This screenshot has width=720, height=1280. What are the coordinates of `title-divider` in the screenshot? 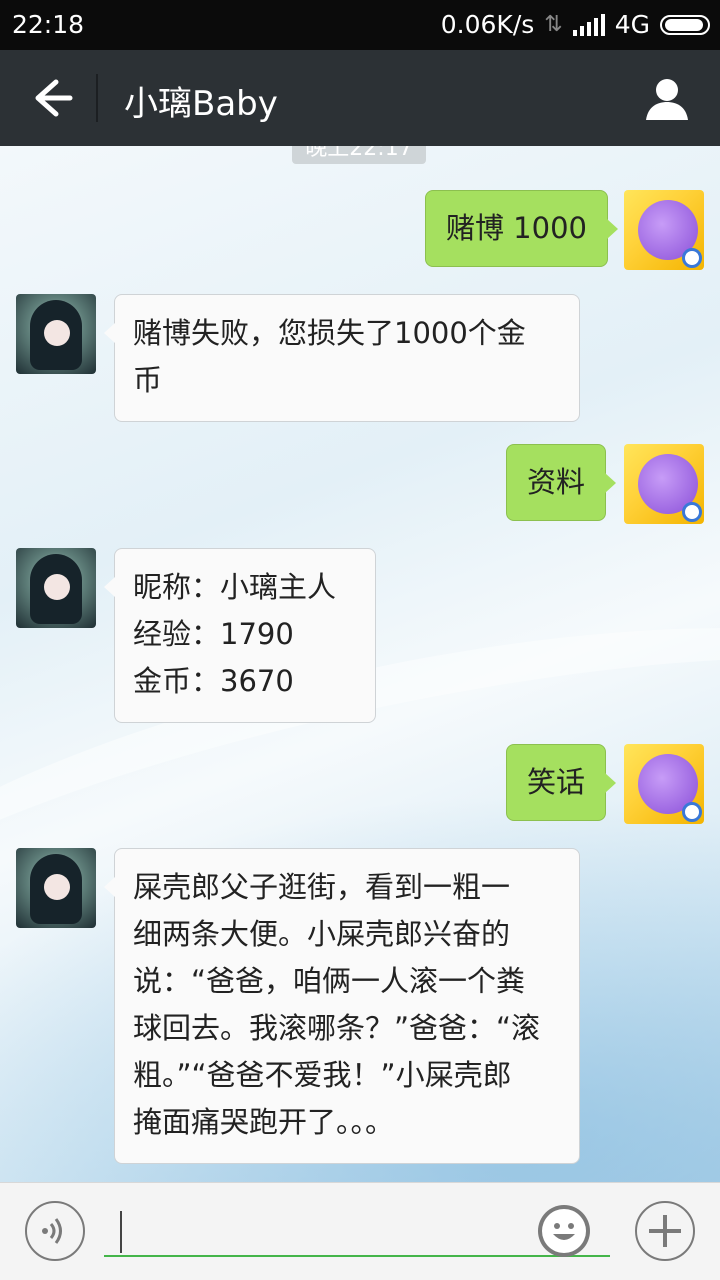 It's located at (97, 98).